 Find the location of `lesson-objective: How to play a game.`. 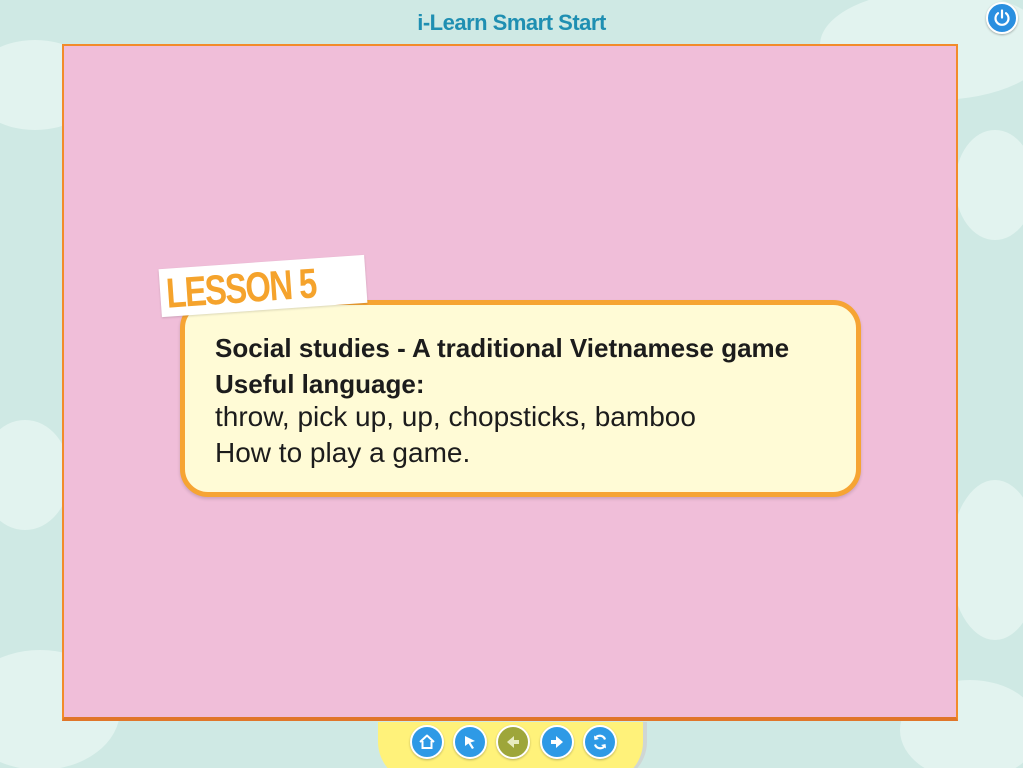

lesson-objective: How to play a game. is located at coordinates (343, 452).